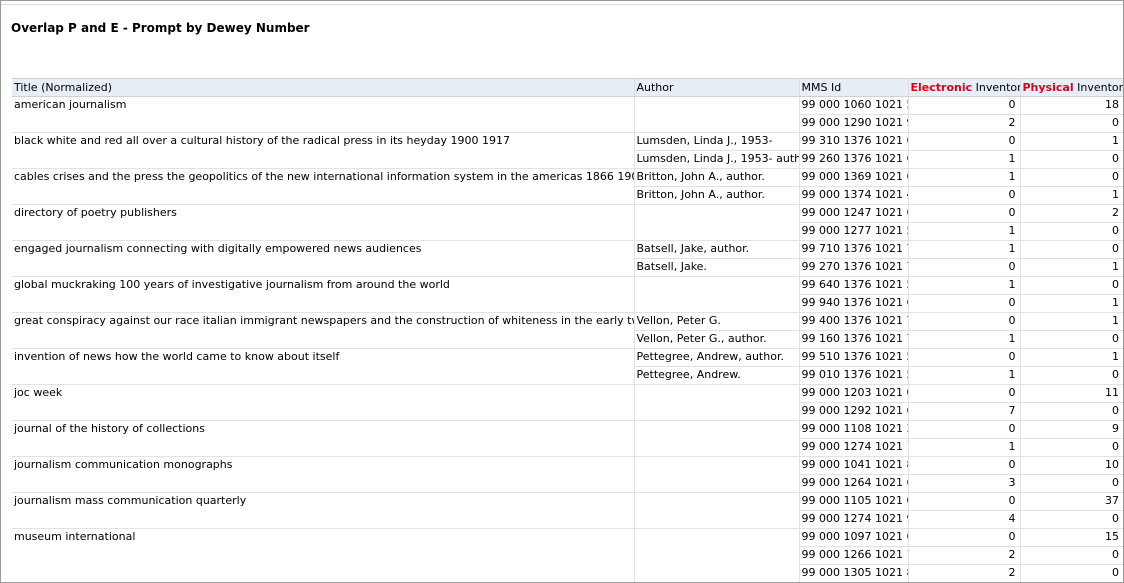  Describe the element at coordinates (853, 519) in the screenshot. I see `cell-mms-id: 99 000 1274 1021 9084` at that location.